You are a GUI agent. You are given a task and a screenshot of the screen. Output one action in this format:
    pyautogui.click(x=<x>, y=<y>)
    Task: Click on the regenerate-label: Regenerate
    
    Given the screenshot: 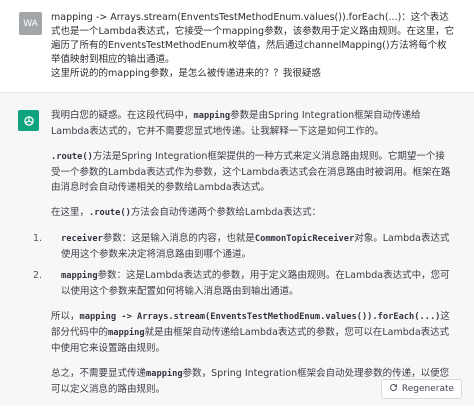 What is the action you would take?
    pyautogui.click(x=428, y=389)
    